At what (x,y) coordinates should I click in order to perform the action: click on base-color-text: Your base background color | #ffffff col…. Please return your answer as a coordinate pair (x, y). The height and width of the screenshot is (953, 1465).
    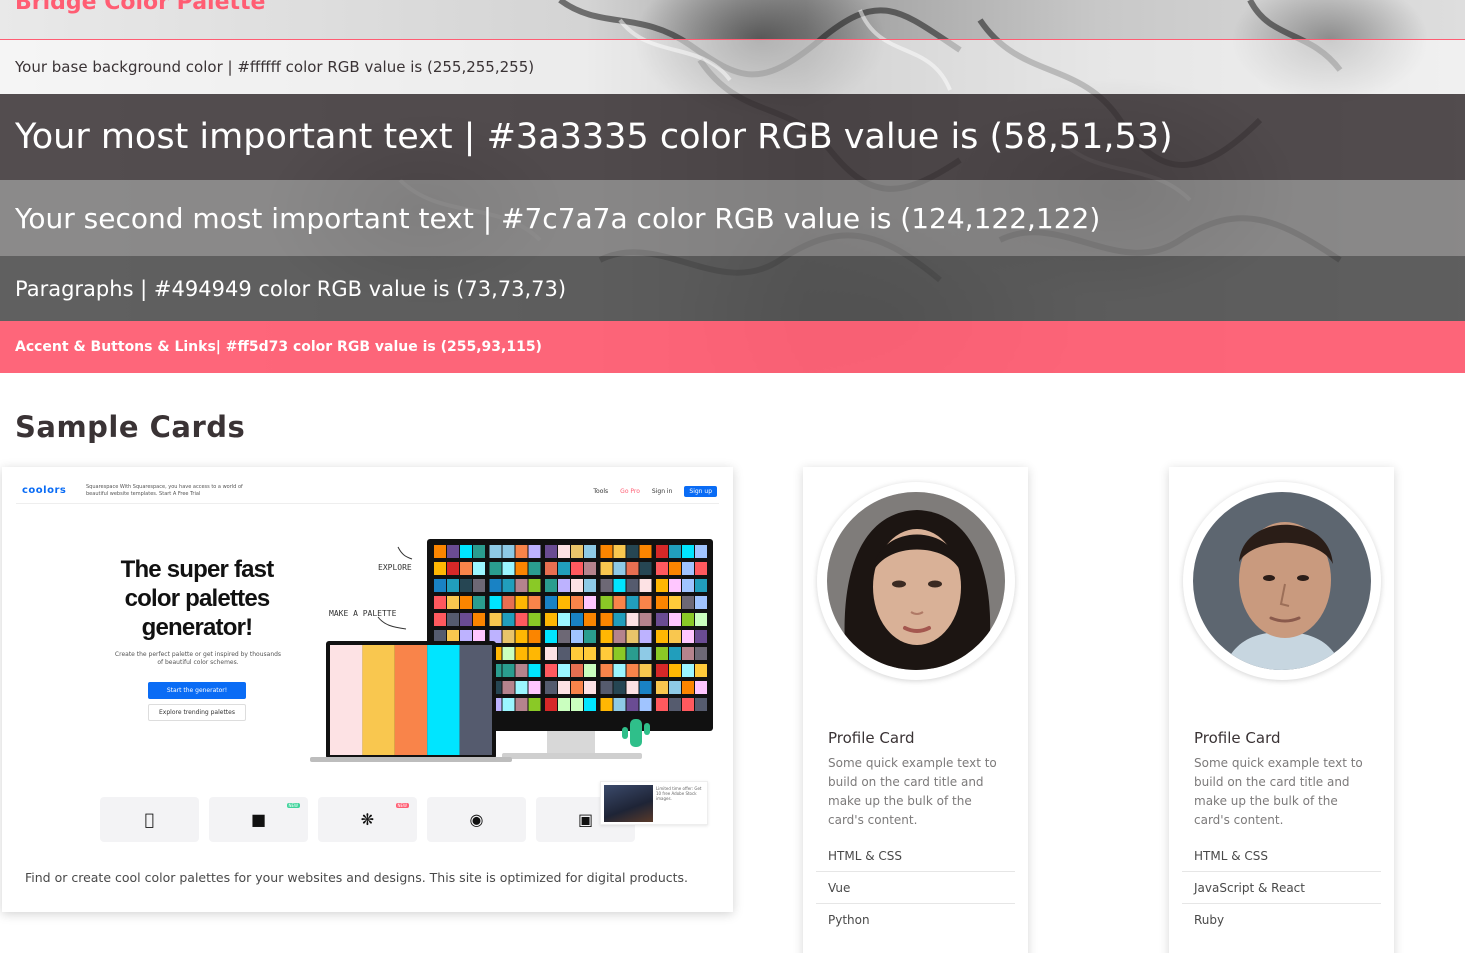
    Looking at the image, I should click on (275, 67).